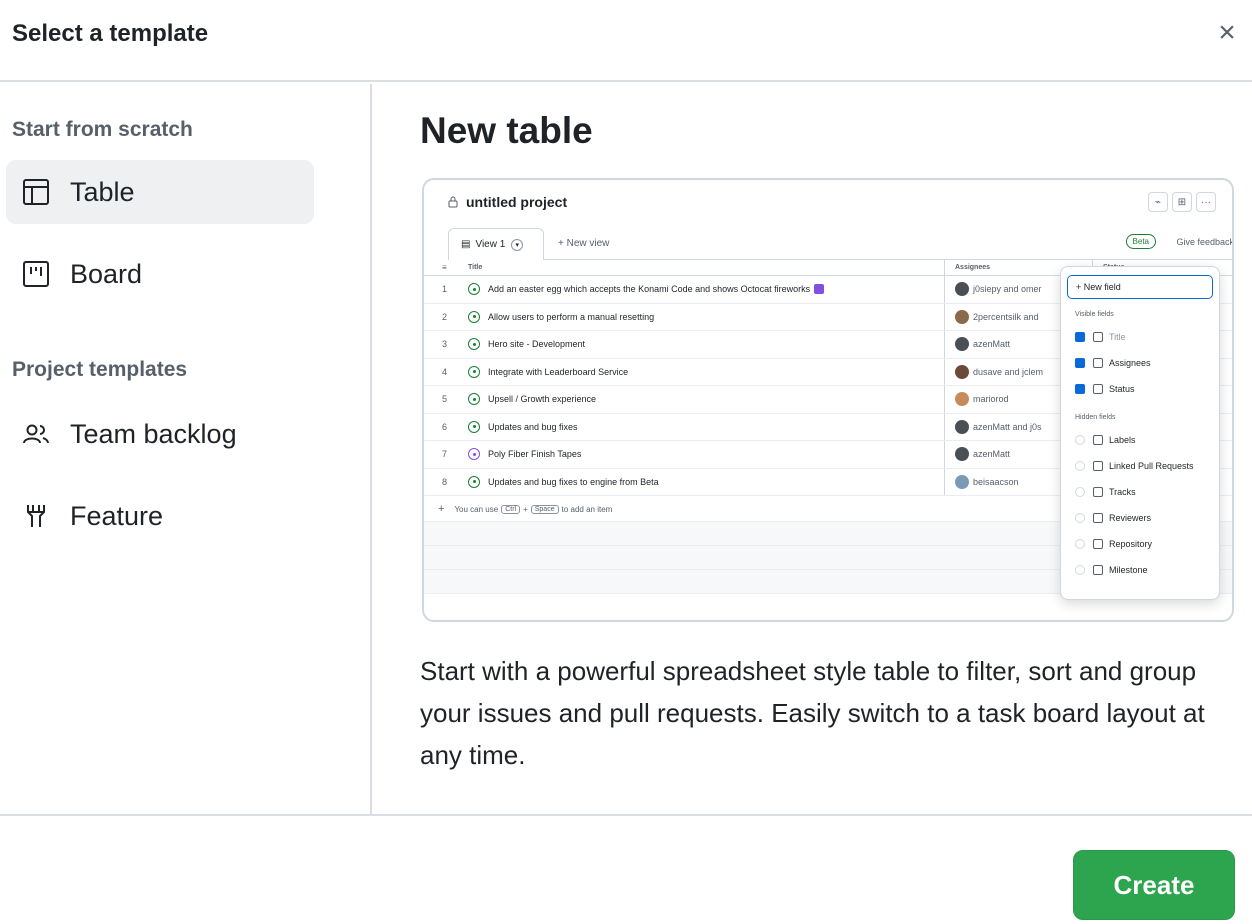  What do you see at coordinates (444, 267) in the screenshot?
I see `filter-icon: ≡` at bounding box center [444, 267].